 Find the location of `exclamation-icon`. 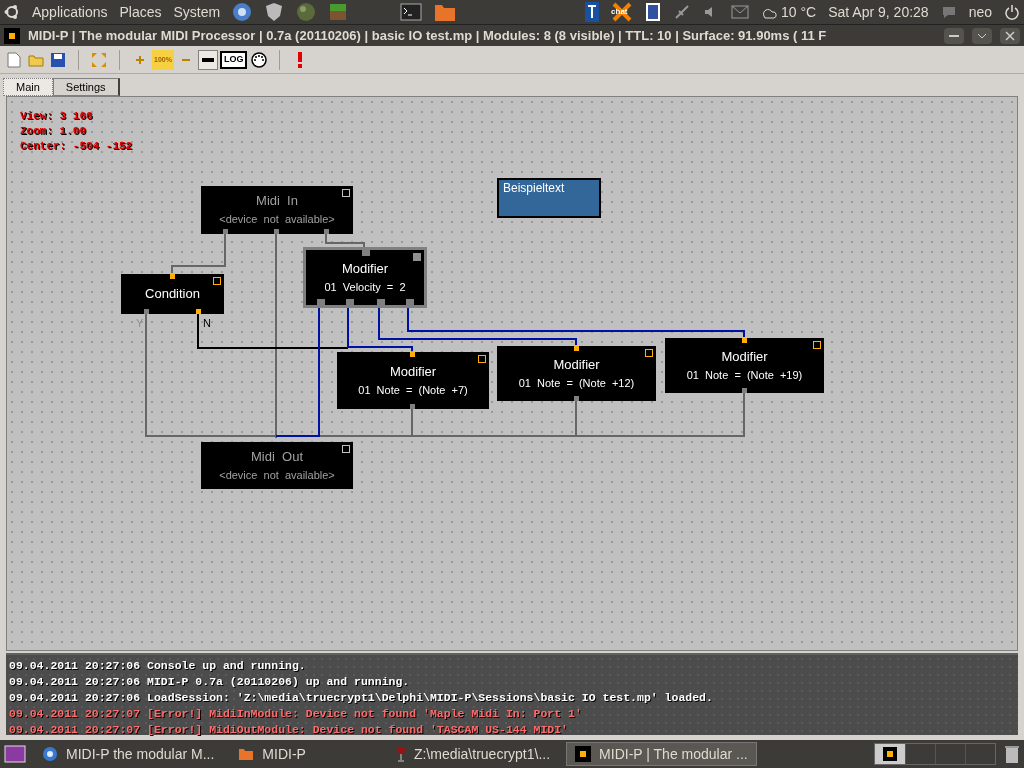

exclamation-icon is located at coordinates (300, 59).